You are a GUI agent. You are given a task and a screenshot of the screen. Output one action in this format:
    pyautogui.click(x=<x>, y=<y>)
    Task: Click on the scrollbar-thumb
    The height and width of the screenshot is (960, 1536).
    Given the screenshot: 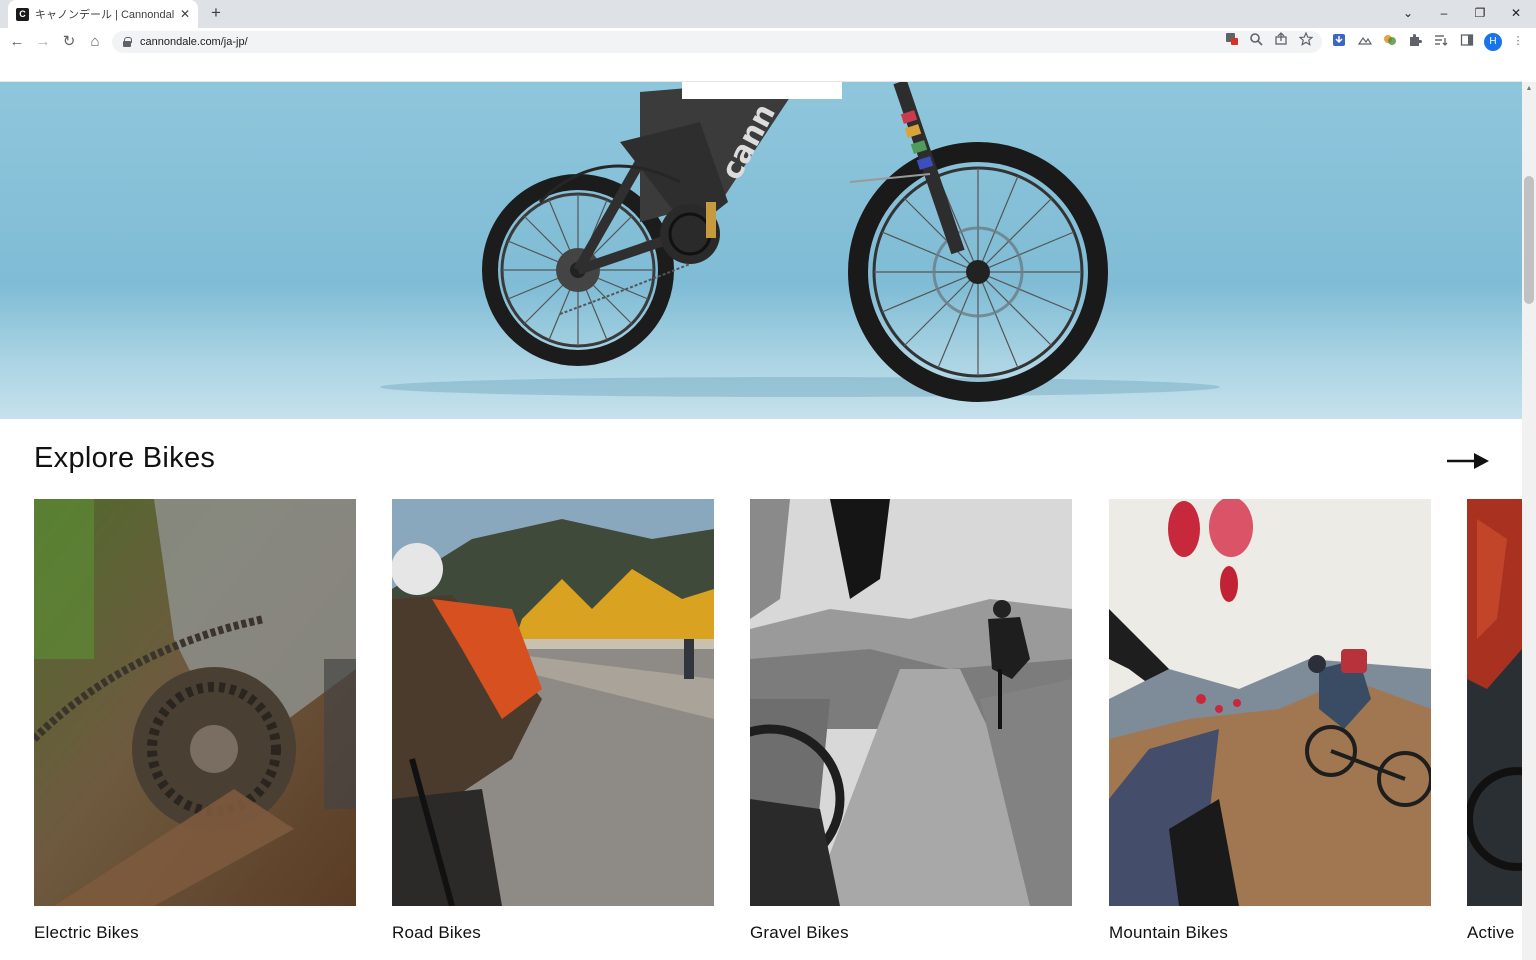 What is the action you would take?
    pyautogui.click(x=1529, y=240)
    